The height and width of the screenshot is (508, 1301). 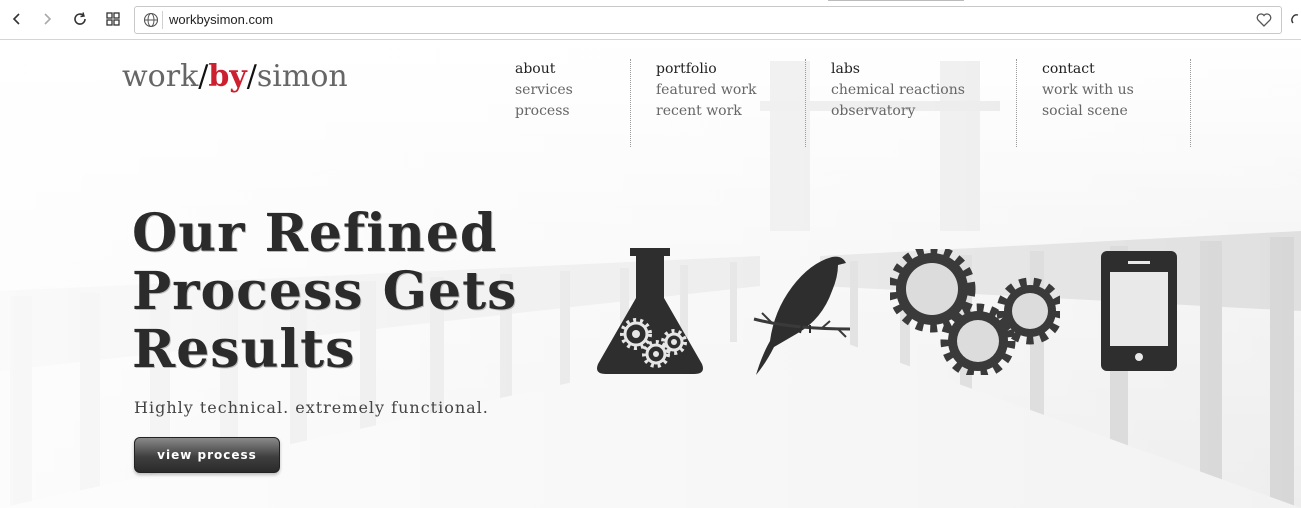 I want to click on gears-icon, so click(x=976, y=312).